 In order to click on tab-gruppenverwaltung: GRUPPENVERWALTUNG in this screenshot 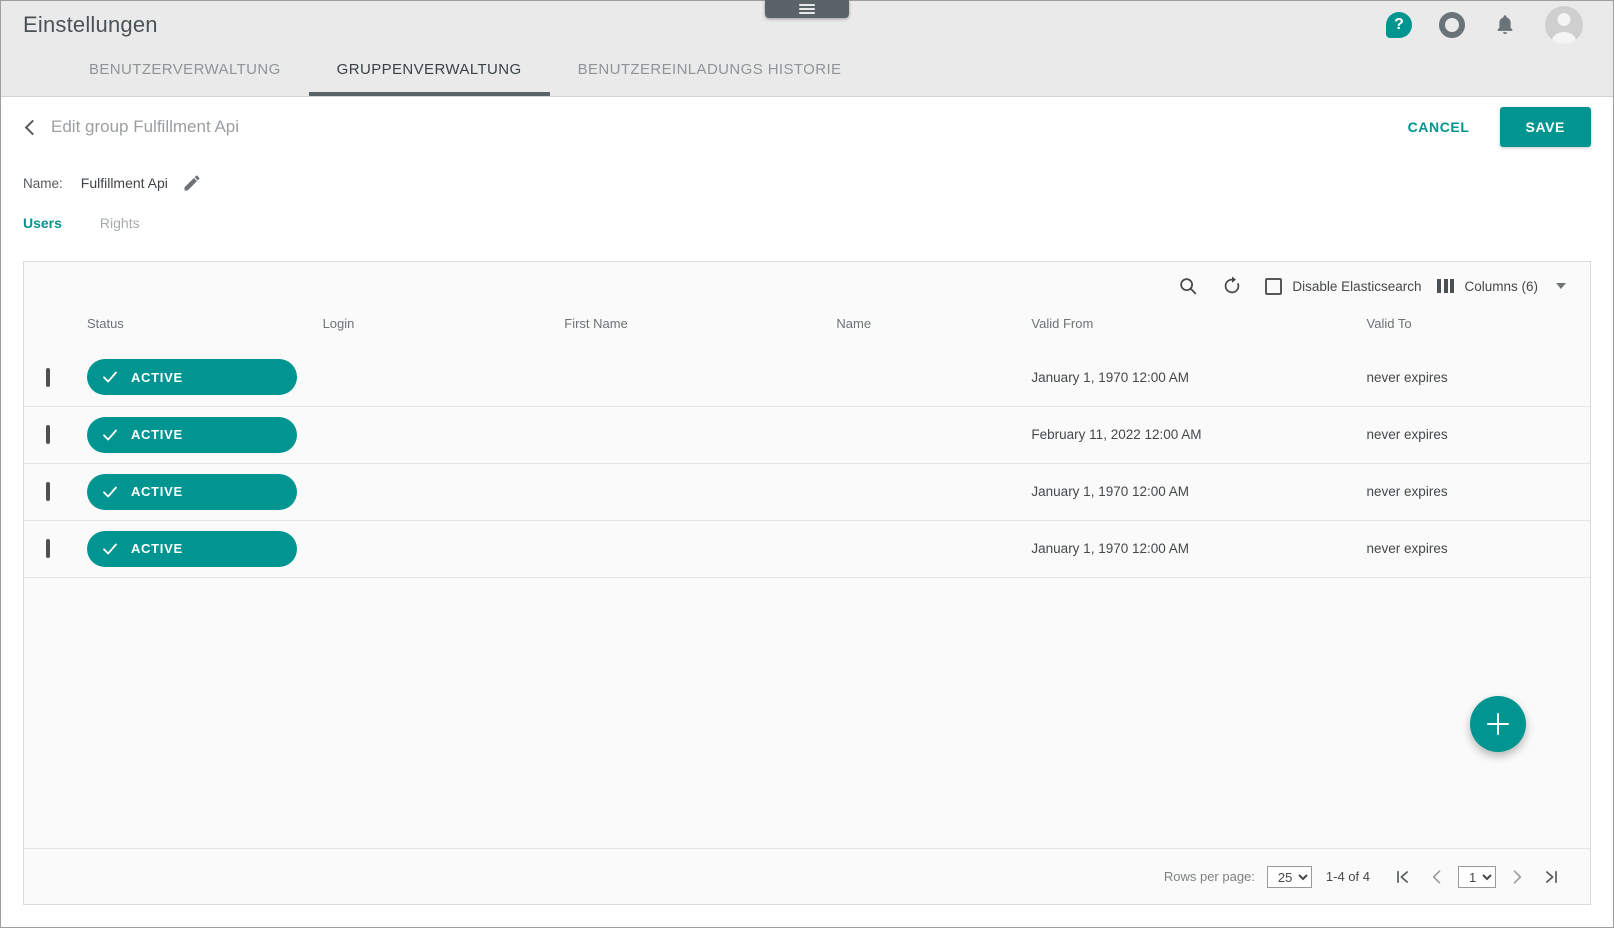, I will do `click(429, 78)`.